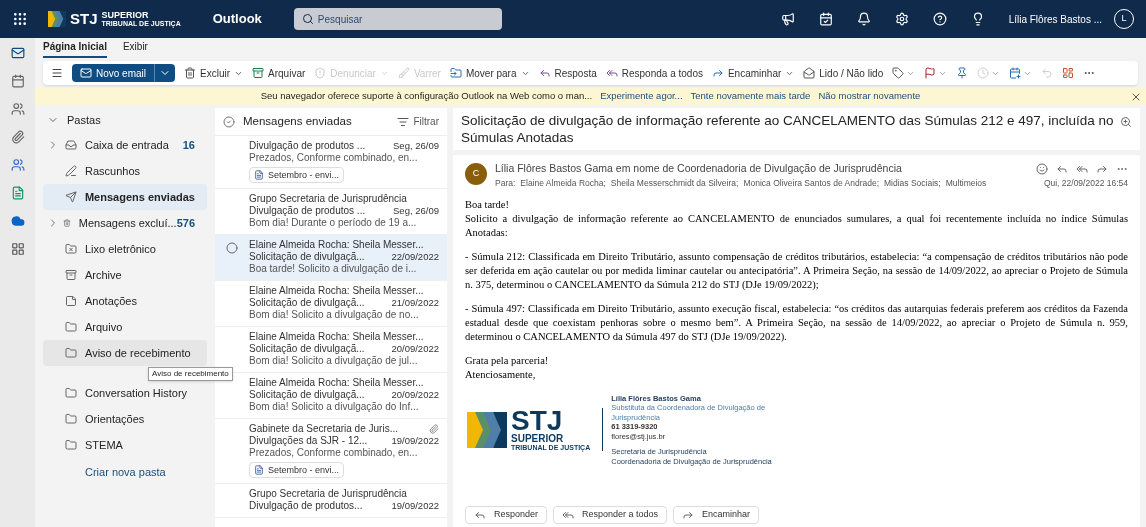  I want to click on folder-item: Rascunhos, so click(125, 171).